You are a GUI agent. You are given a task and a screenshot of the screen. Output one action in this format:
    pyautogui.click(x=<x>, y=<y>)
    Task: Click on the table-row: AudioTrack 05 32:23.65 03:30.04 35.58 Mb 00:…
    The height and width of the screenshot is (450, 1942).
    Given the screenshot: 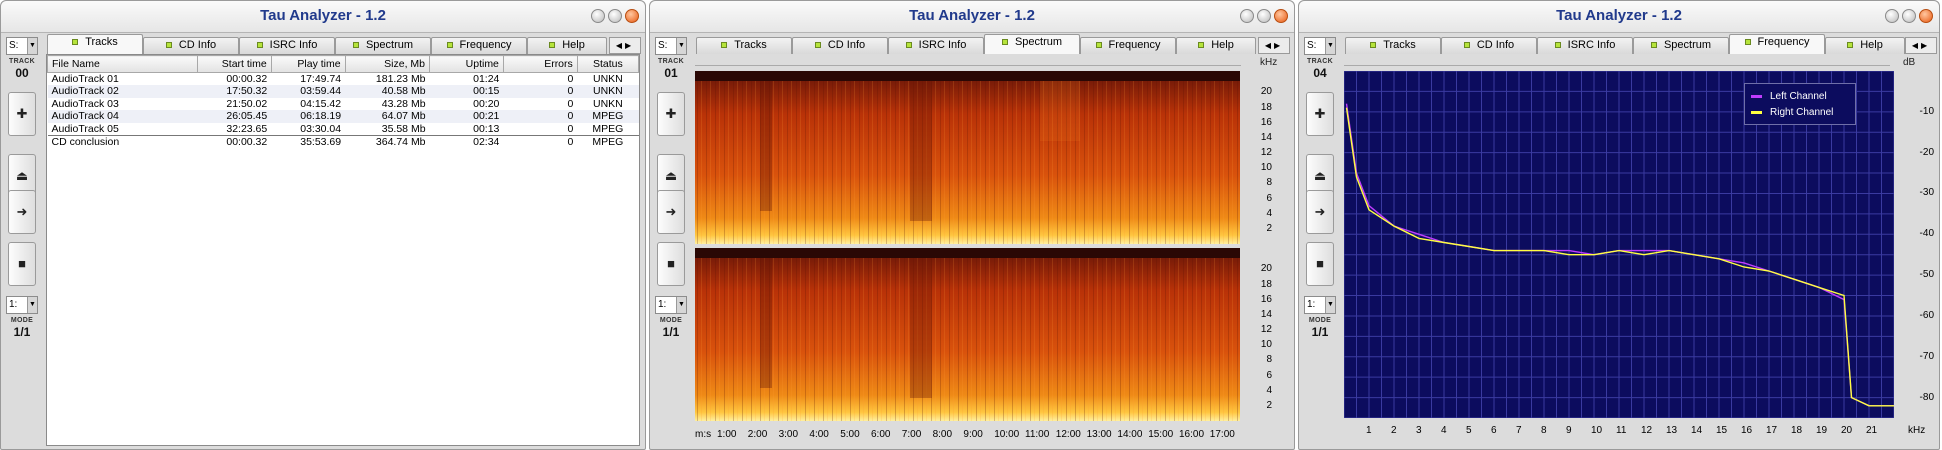 What is the action you would take?
    pyautogui.click(x=343, y=129)
    